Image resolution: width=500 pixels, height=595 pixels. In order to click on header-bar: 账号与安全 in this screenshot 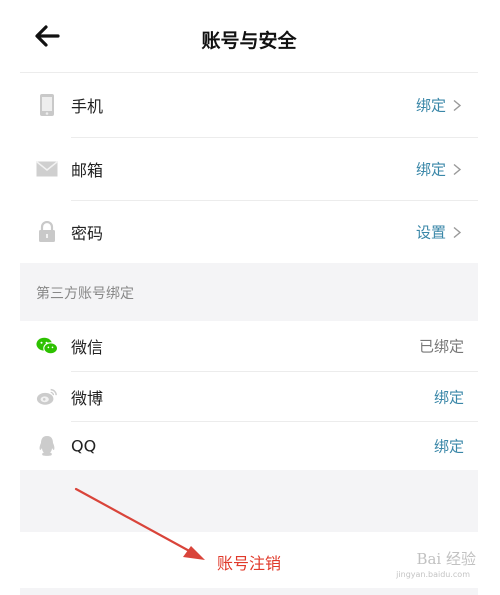, I will do `click(249, 36)`.